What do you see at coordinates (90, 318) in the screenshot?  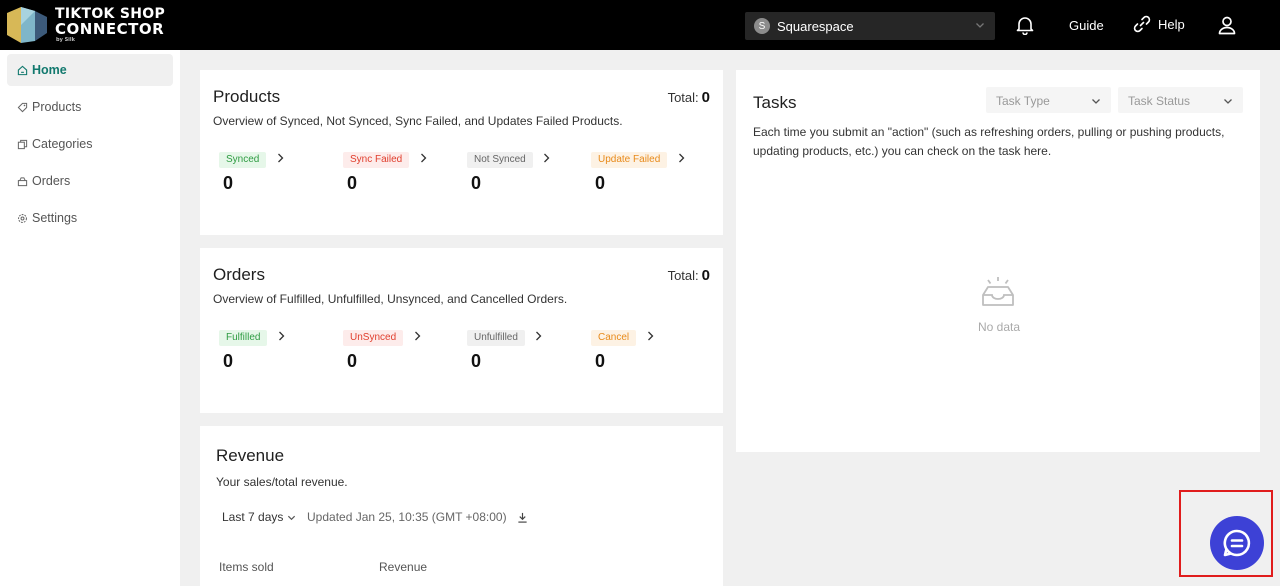 I see `sidebar: Home Products Categories Orders Settings` at bounding box center [90, 318].